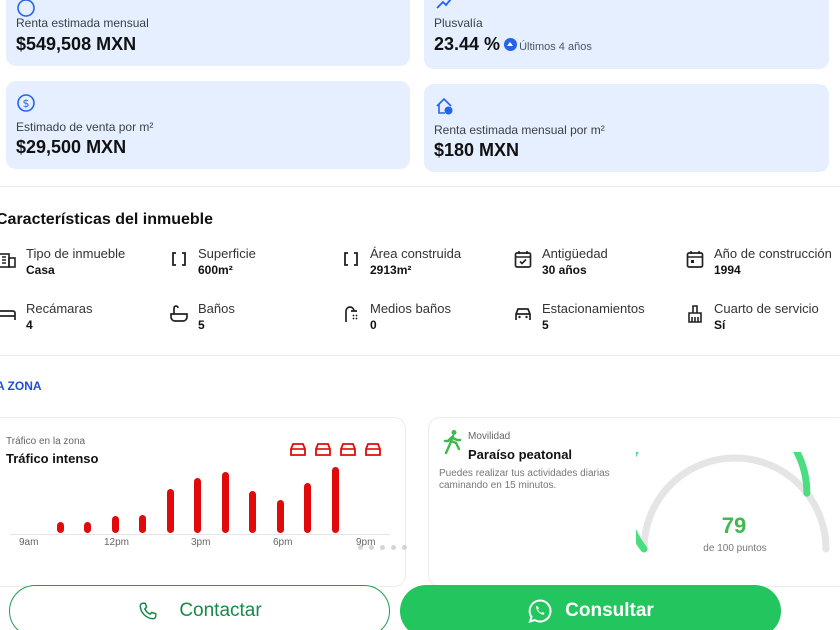 This screenshot has width=840, height=630. What do you see at coordinates (593, 308) in the screenshot?
I see `feature-label: Estacionamientos` at bounding box center [593, 308].